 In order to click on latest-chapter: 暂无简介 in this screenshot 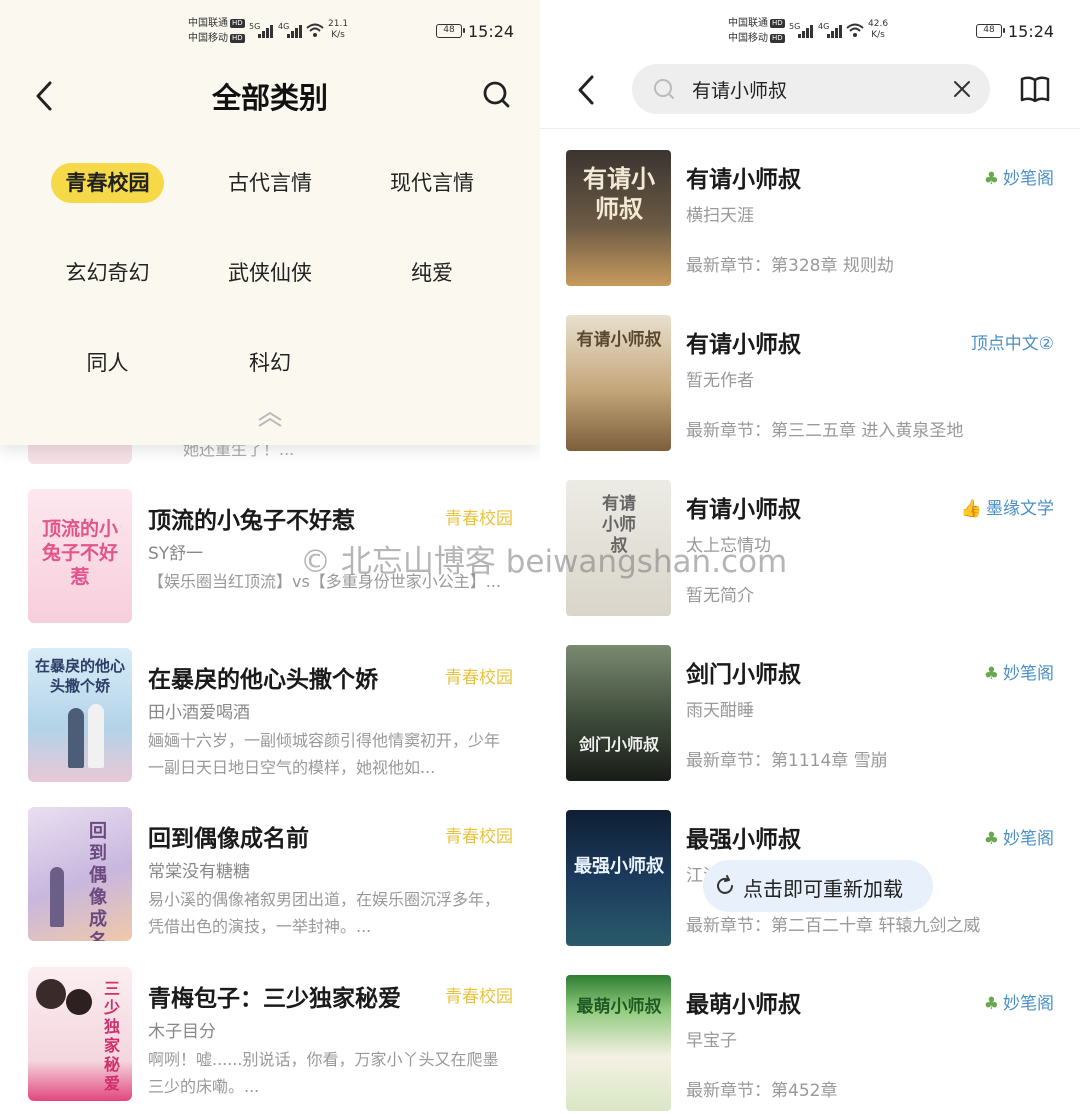, I will do `click(720, 596)`.